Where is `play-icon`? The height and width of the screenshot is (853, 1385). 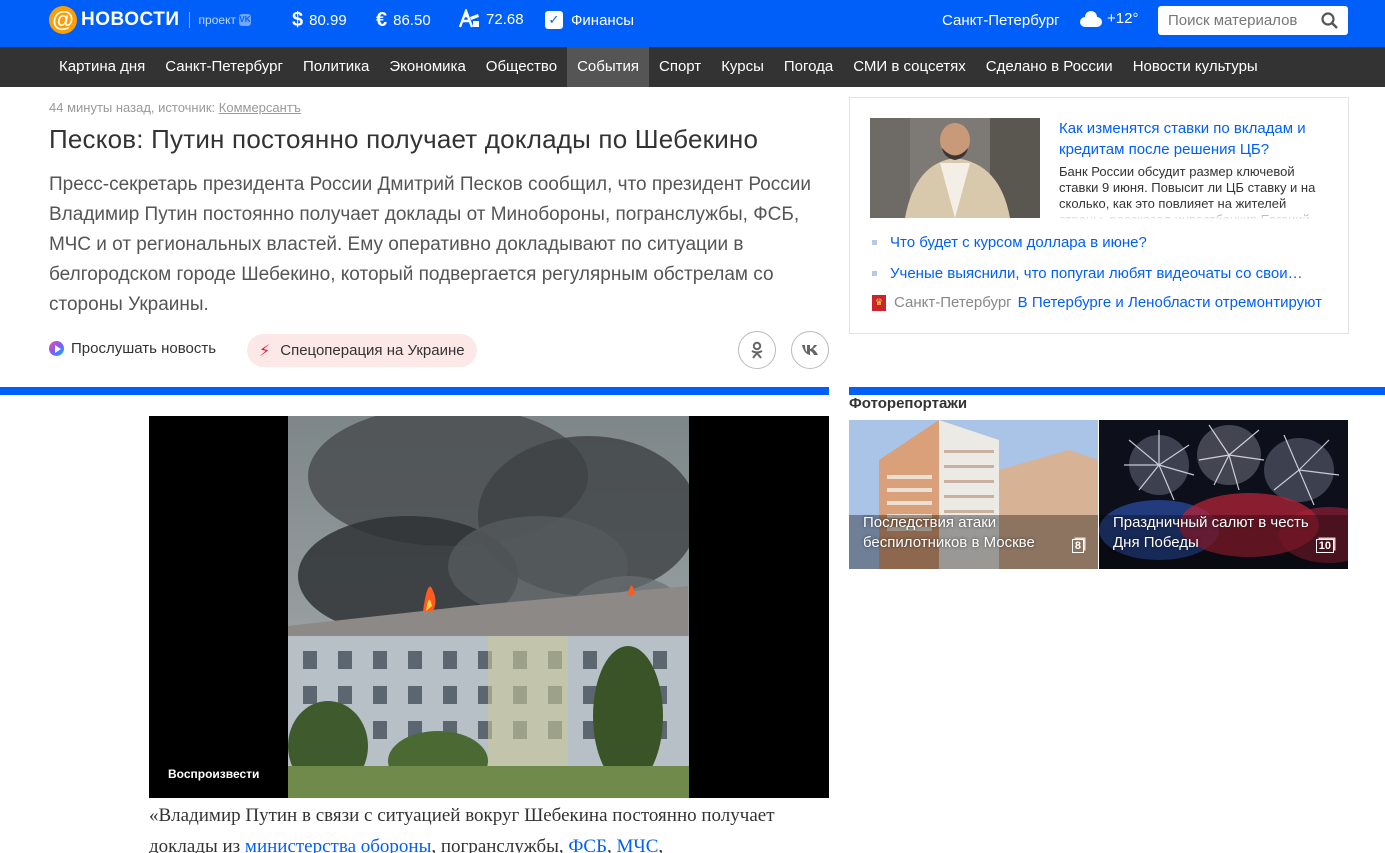 play-icon is located at coordinates (56, 348).